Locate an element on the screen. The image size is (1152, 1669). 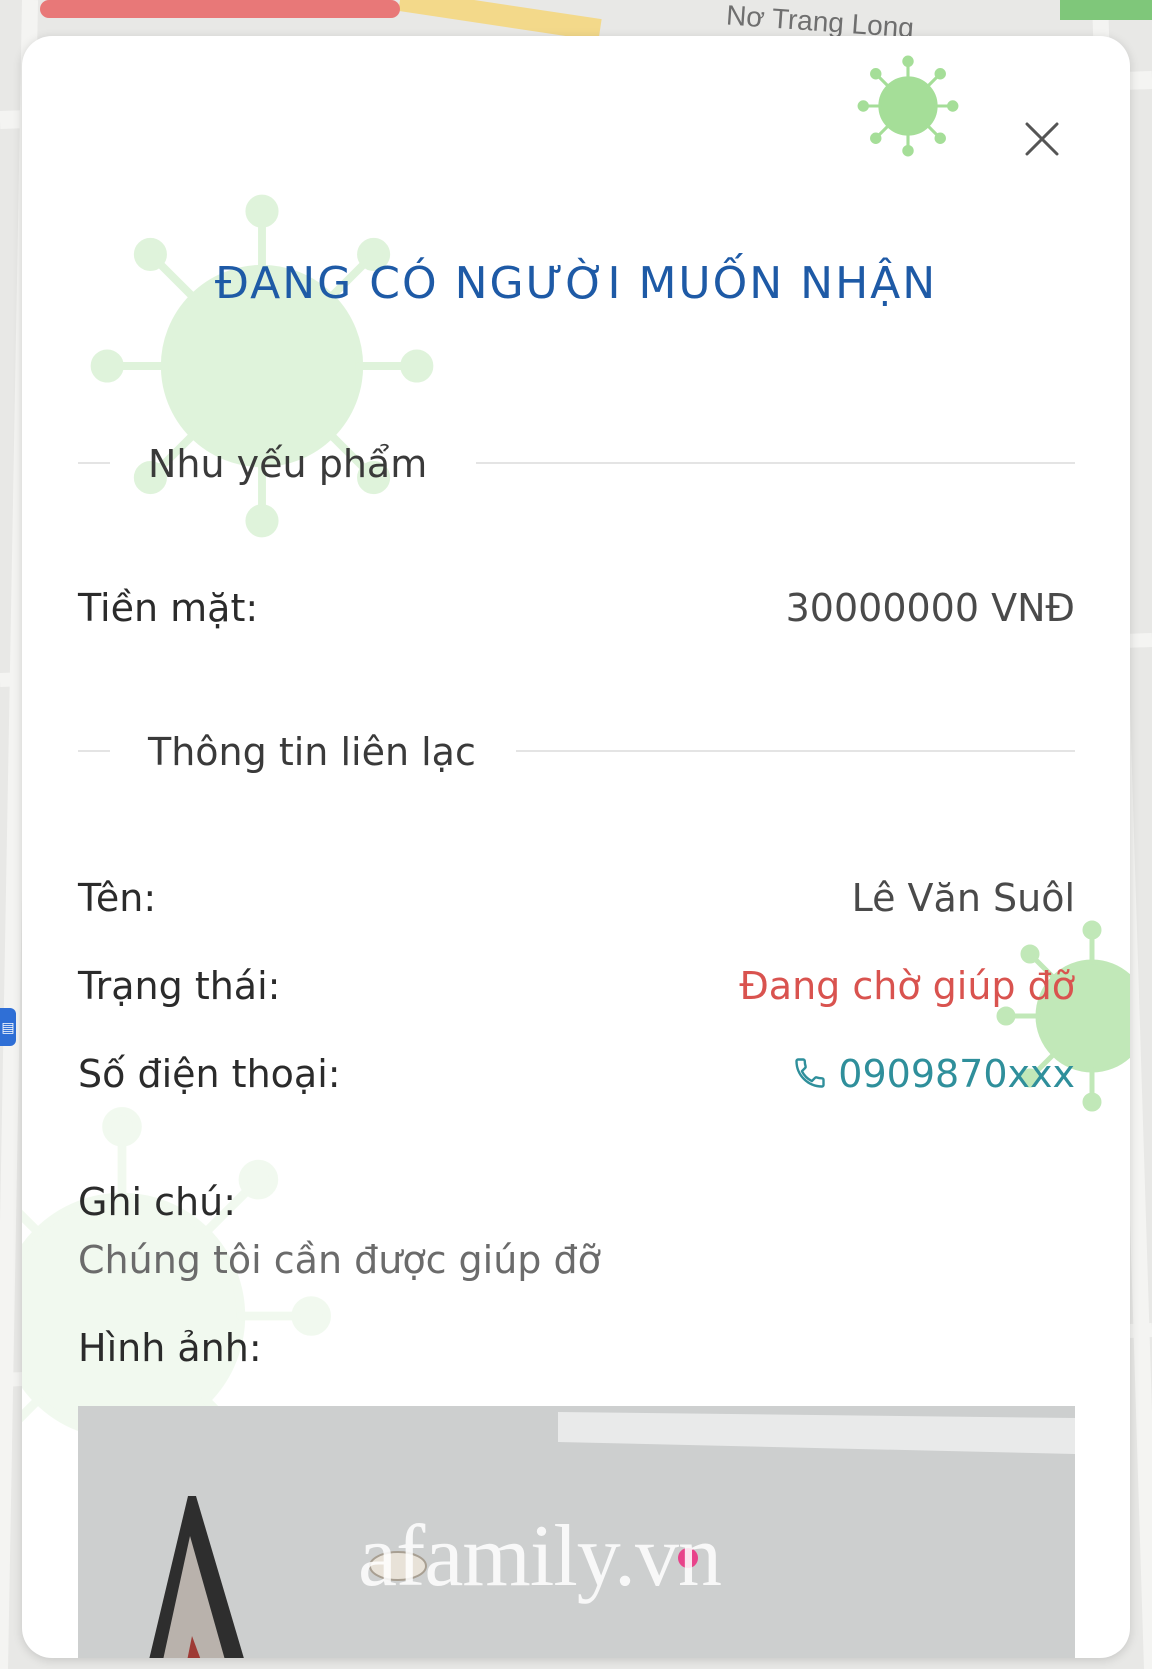
phone-value: 0909870xxx is located at coordinates (956, 1074).